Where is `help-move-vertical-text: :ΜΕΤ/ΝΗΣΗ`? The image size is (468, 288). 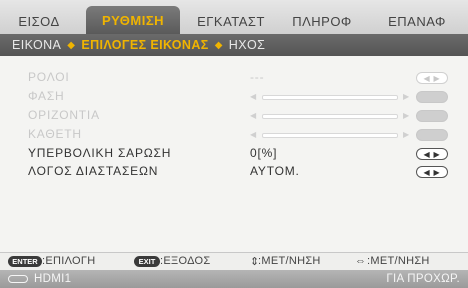 help-move-vertical-text: :ΜΕΤ/ΝΗΣΗ is located at coordinates (289, 261).